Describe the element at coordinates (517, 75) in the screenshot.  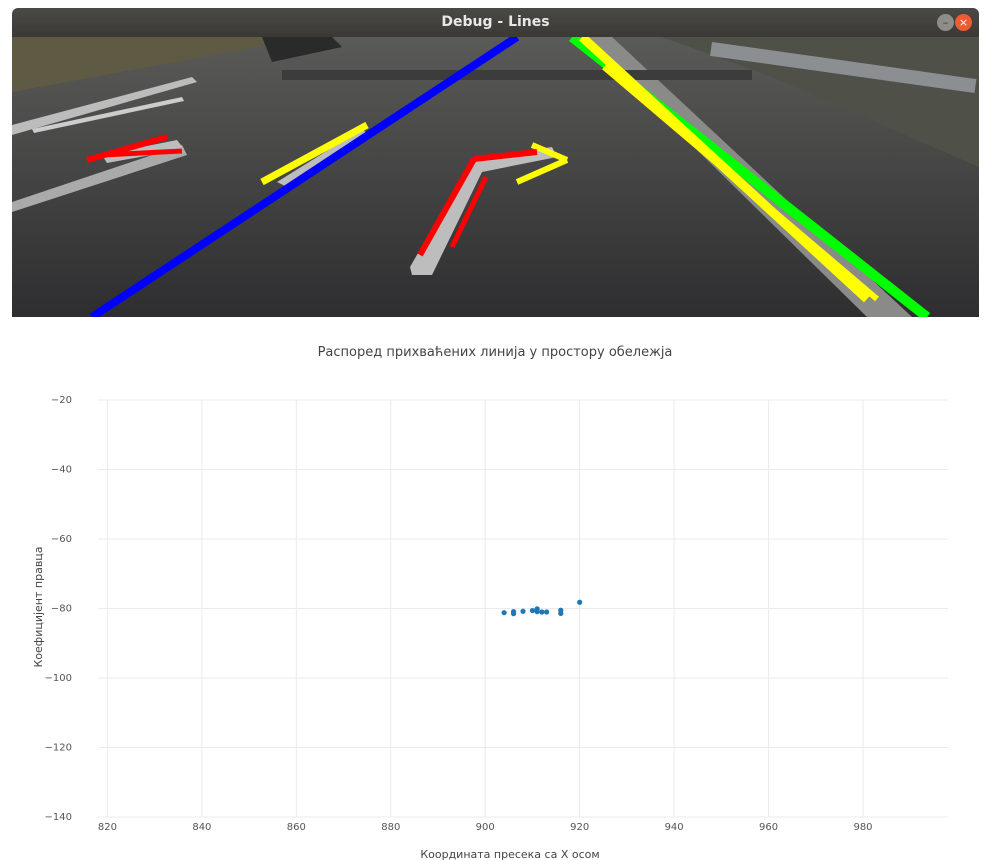
I see `road-crack` at that location.